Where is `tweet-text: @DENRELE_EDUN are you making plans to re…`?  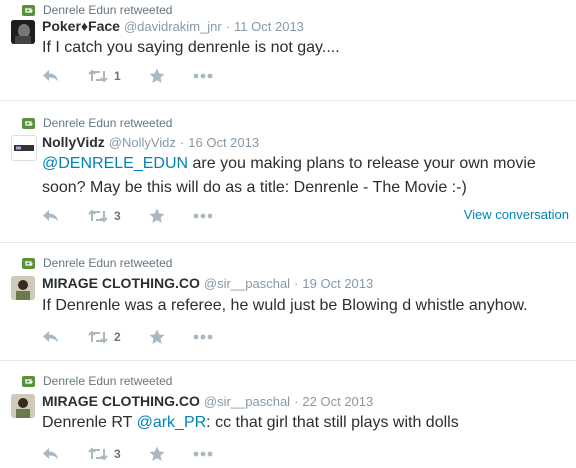 tweet-text: @DENRELE_EDUN are you making plans to re… is located at coordinates (289, 175).